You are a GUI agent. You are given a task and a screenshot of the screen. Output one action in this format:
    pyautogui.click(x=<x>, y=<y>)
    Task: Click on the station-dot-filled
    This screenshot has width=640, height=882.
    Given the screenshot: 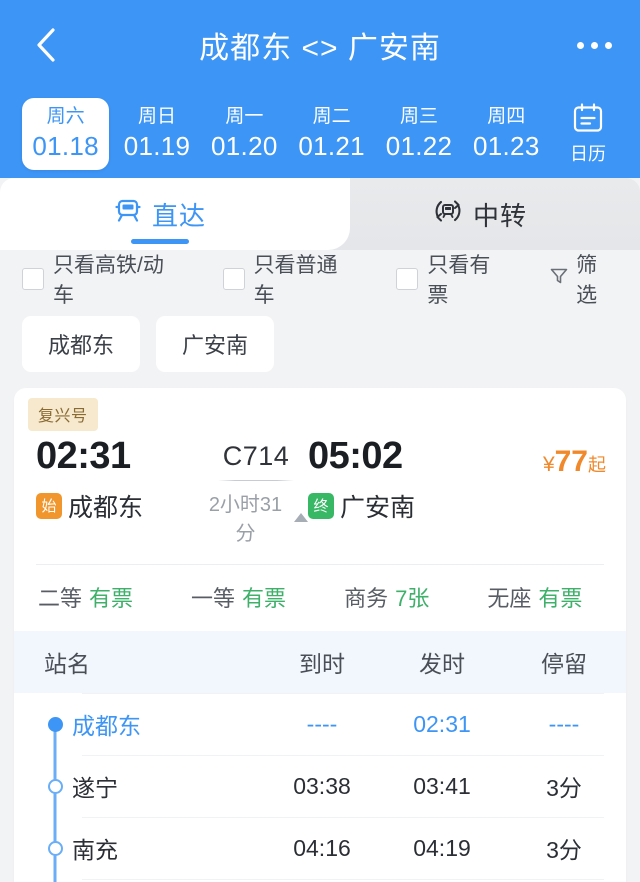 What is the action you would take?
    pyautogui.click(x=55, y=724)
    